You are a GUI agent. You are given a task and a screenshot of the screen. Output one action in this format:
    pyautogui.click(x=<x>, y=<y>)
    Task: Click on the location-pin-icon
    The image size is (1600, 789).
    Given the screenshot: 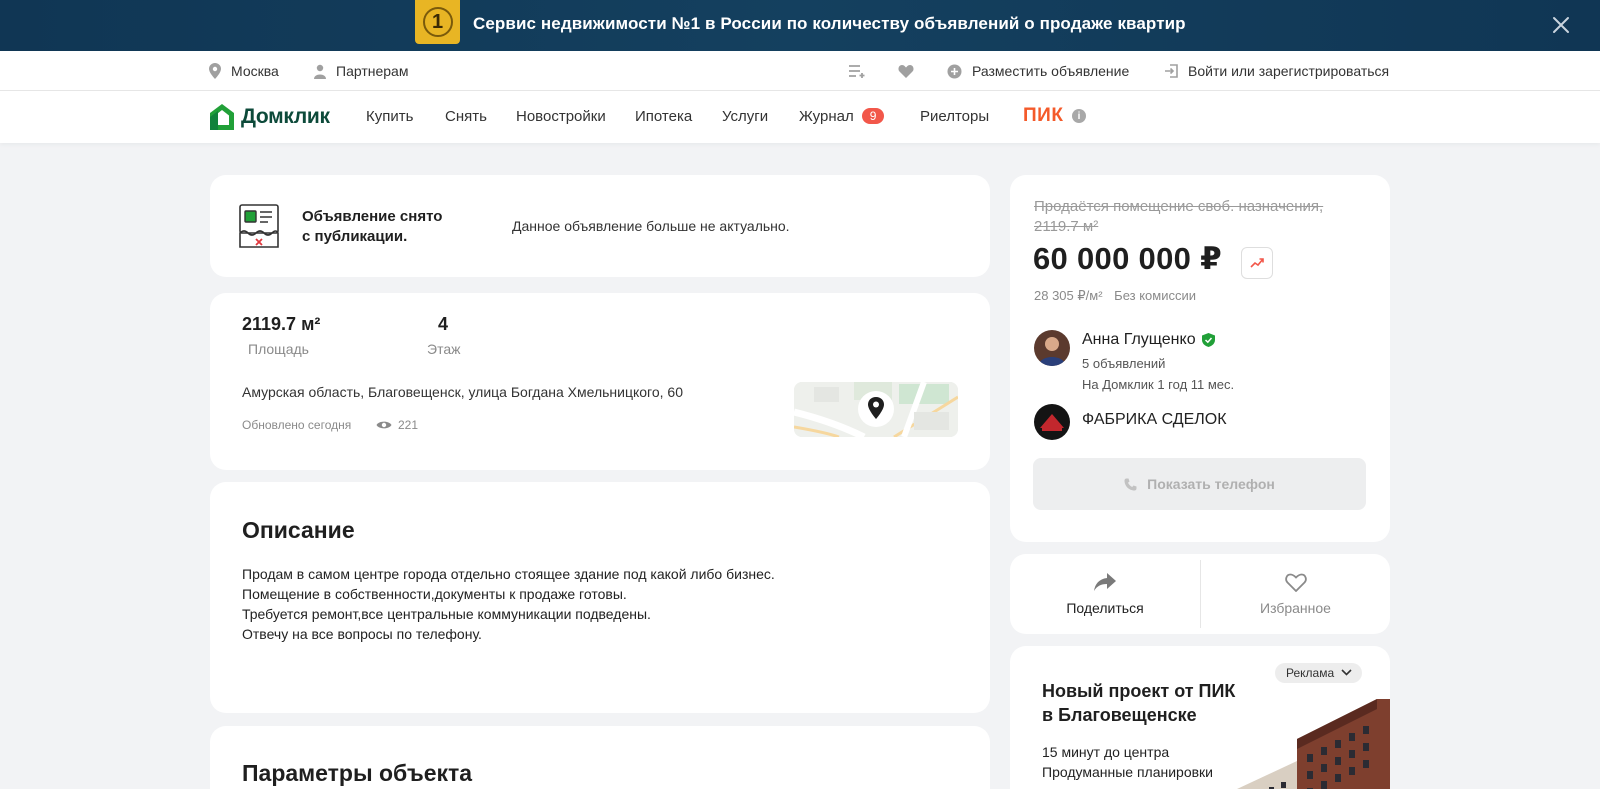 What is the action you would take?
    pyautogui.click(x=215, y=71)
    